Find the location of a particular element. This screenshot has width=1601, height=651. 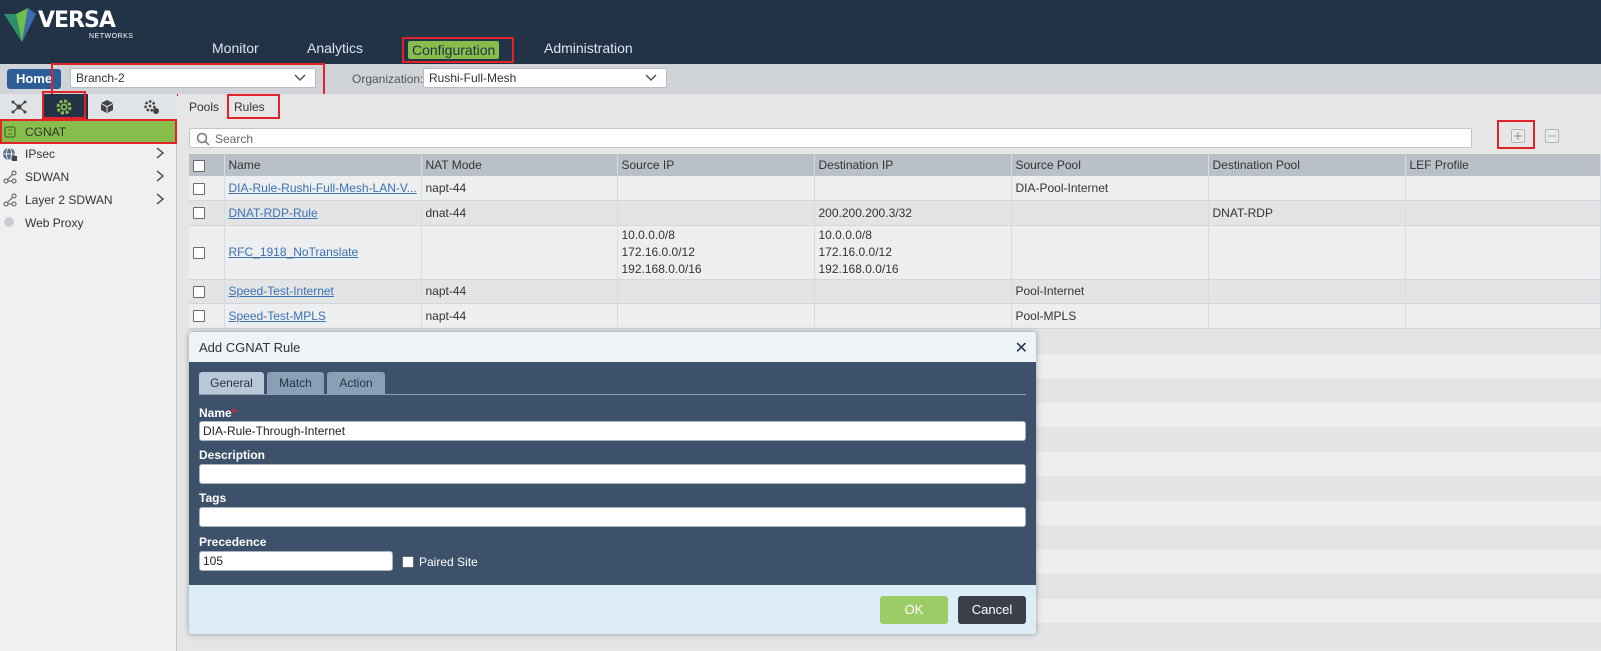

add-button is located at coordinates (1518, 136).